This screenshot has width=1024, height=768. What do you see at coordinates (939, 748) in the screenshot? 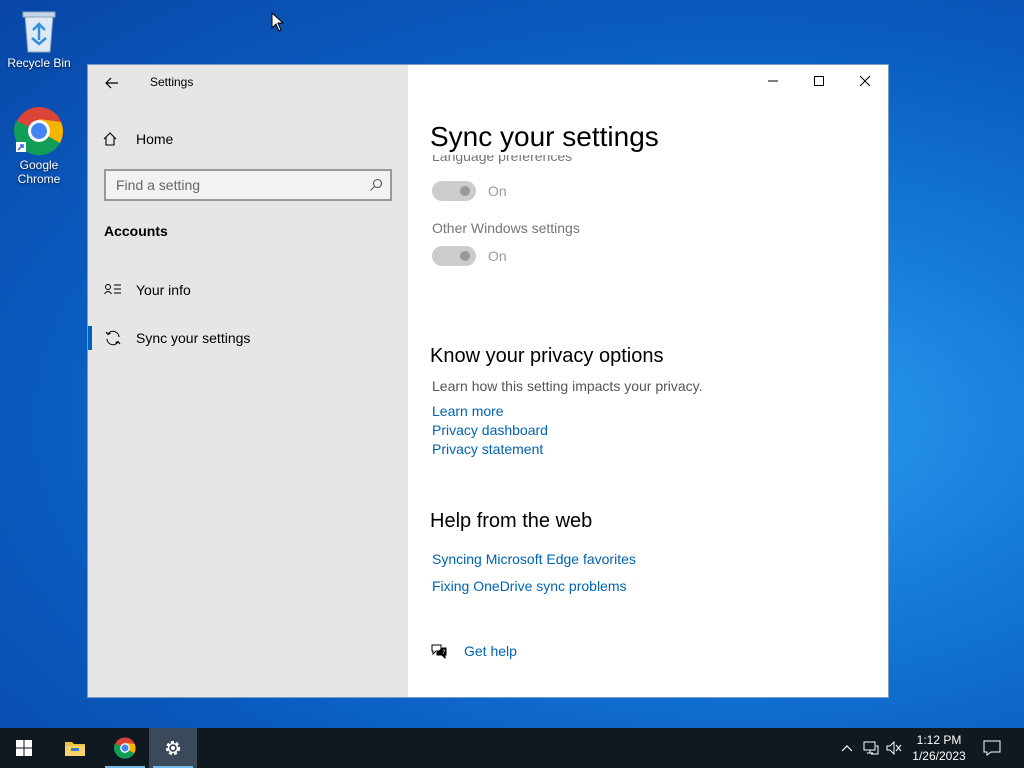
I see `taskbar-clock: 1:12 PM 1/26/2023` at bounding box center [939, 748].